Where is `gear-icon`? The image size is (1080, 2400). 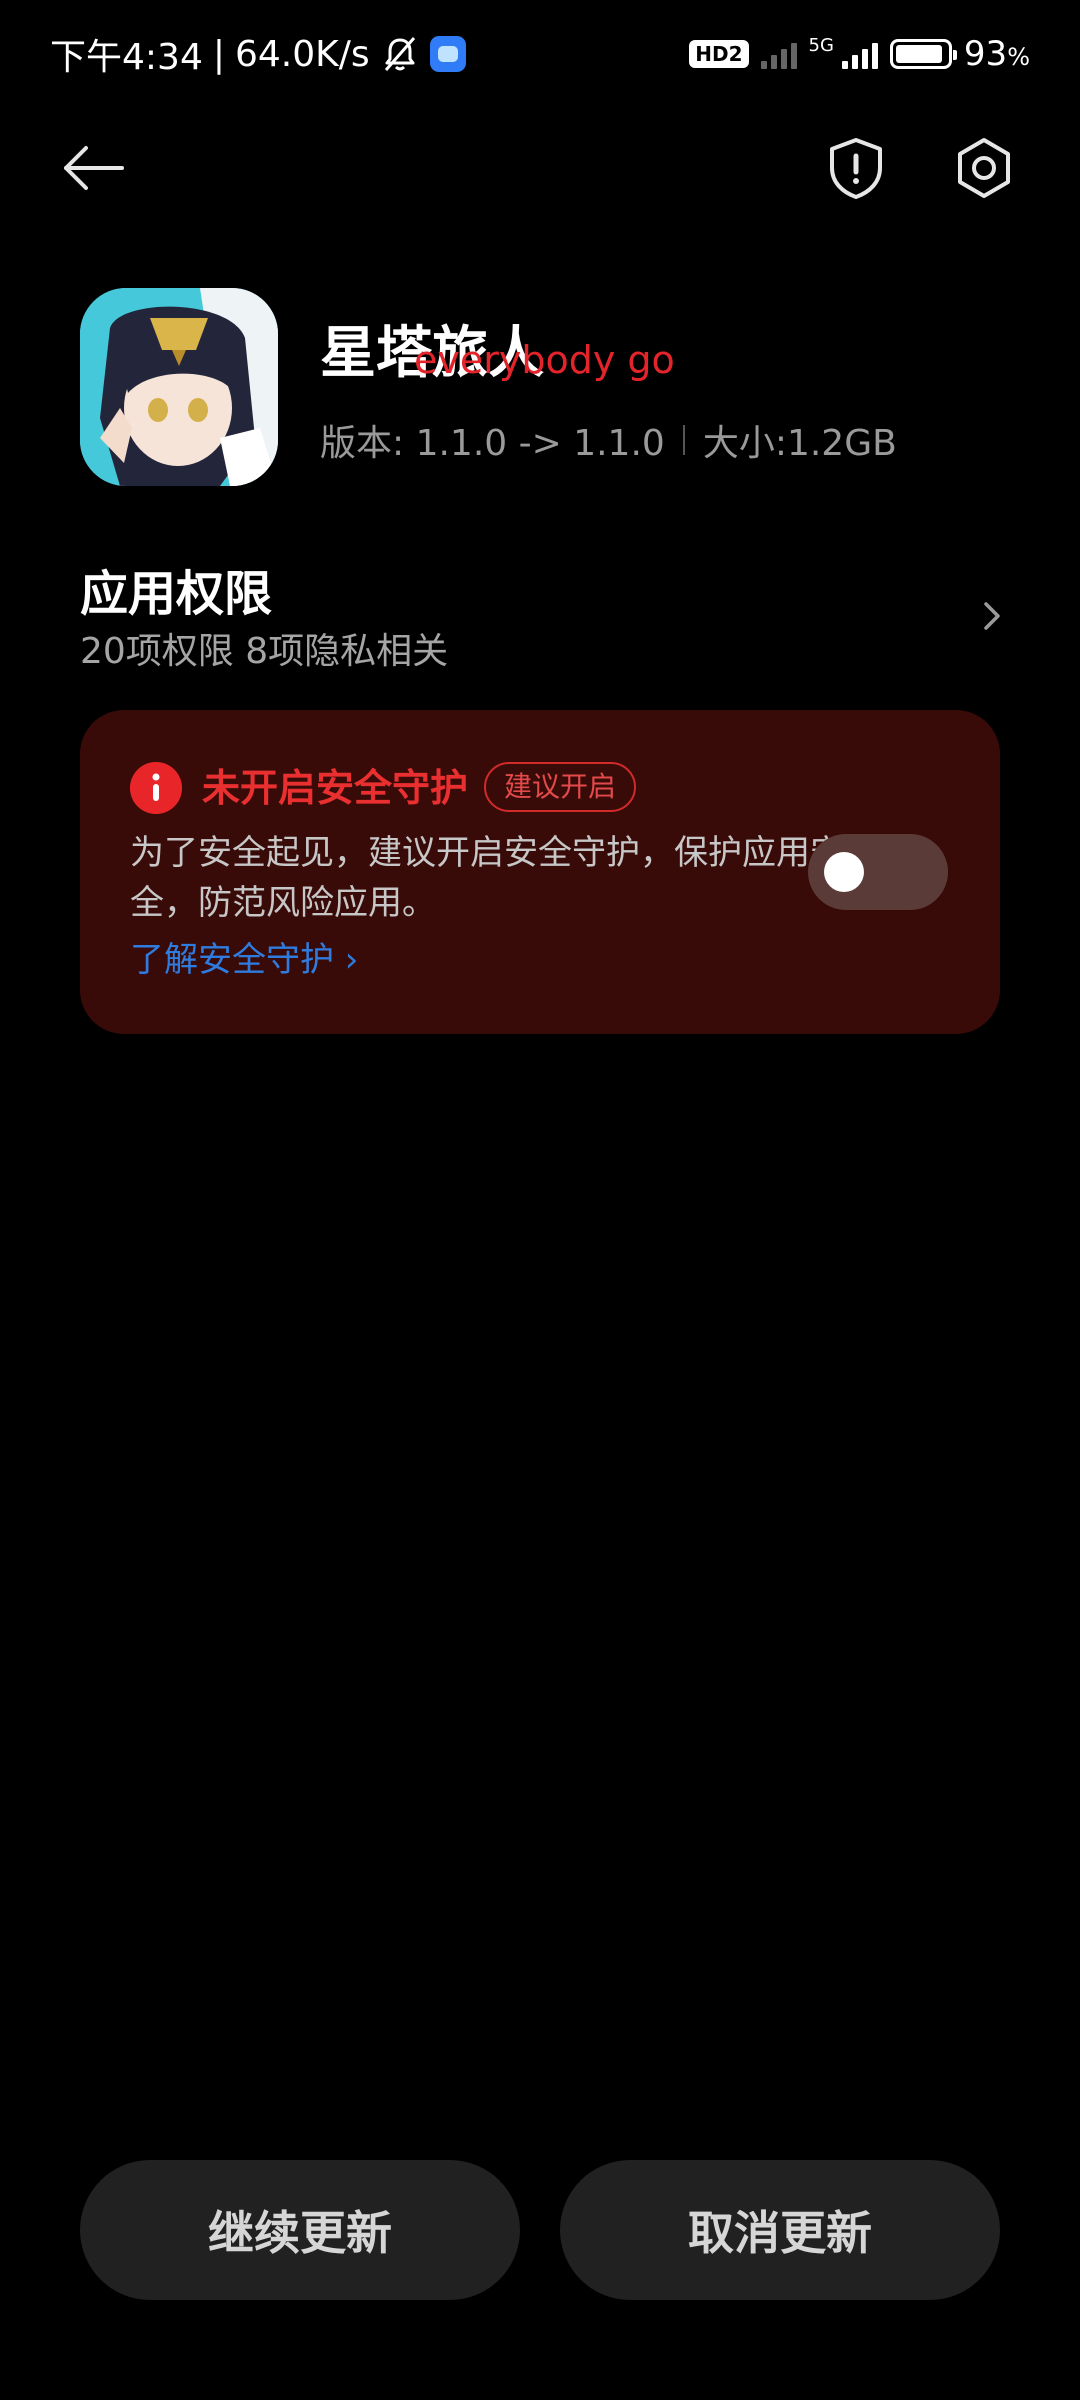 gear-icon is located at coordinates (984, 168).